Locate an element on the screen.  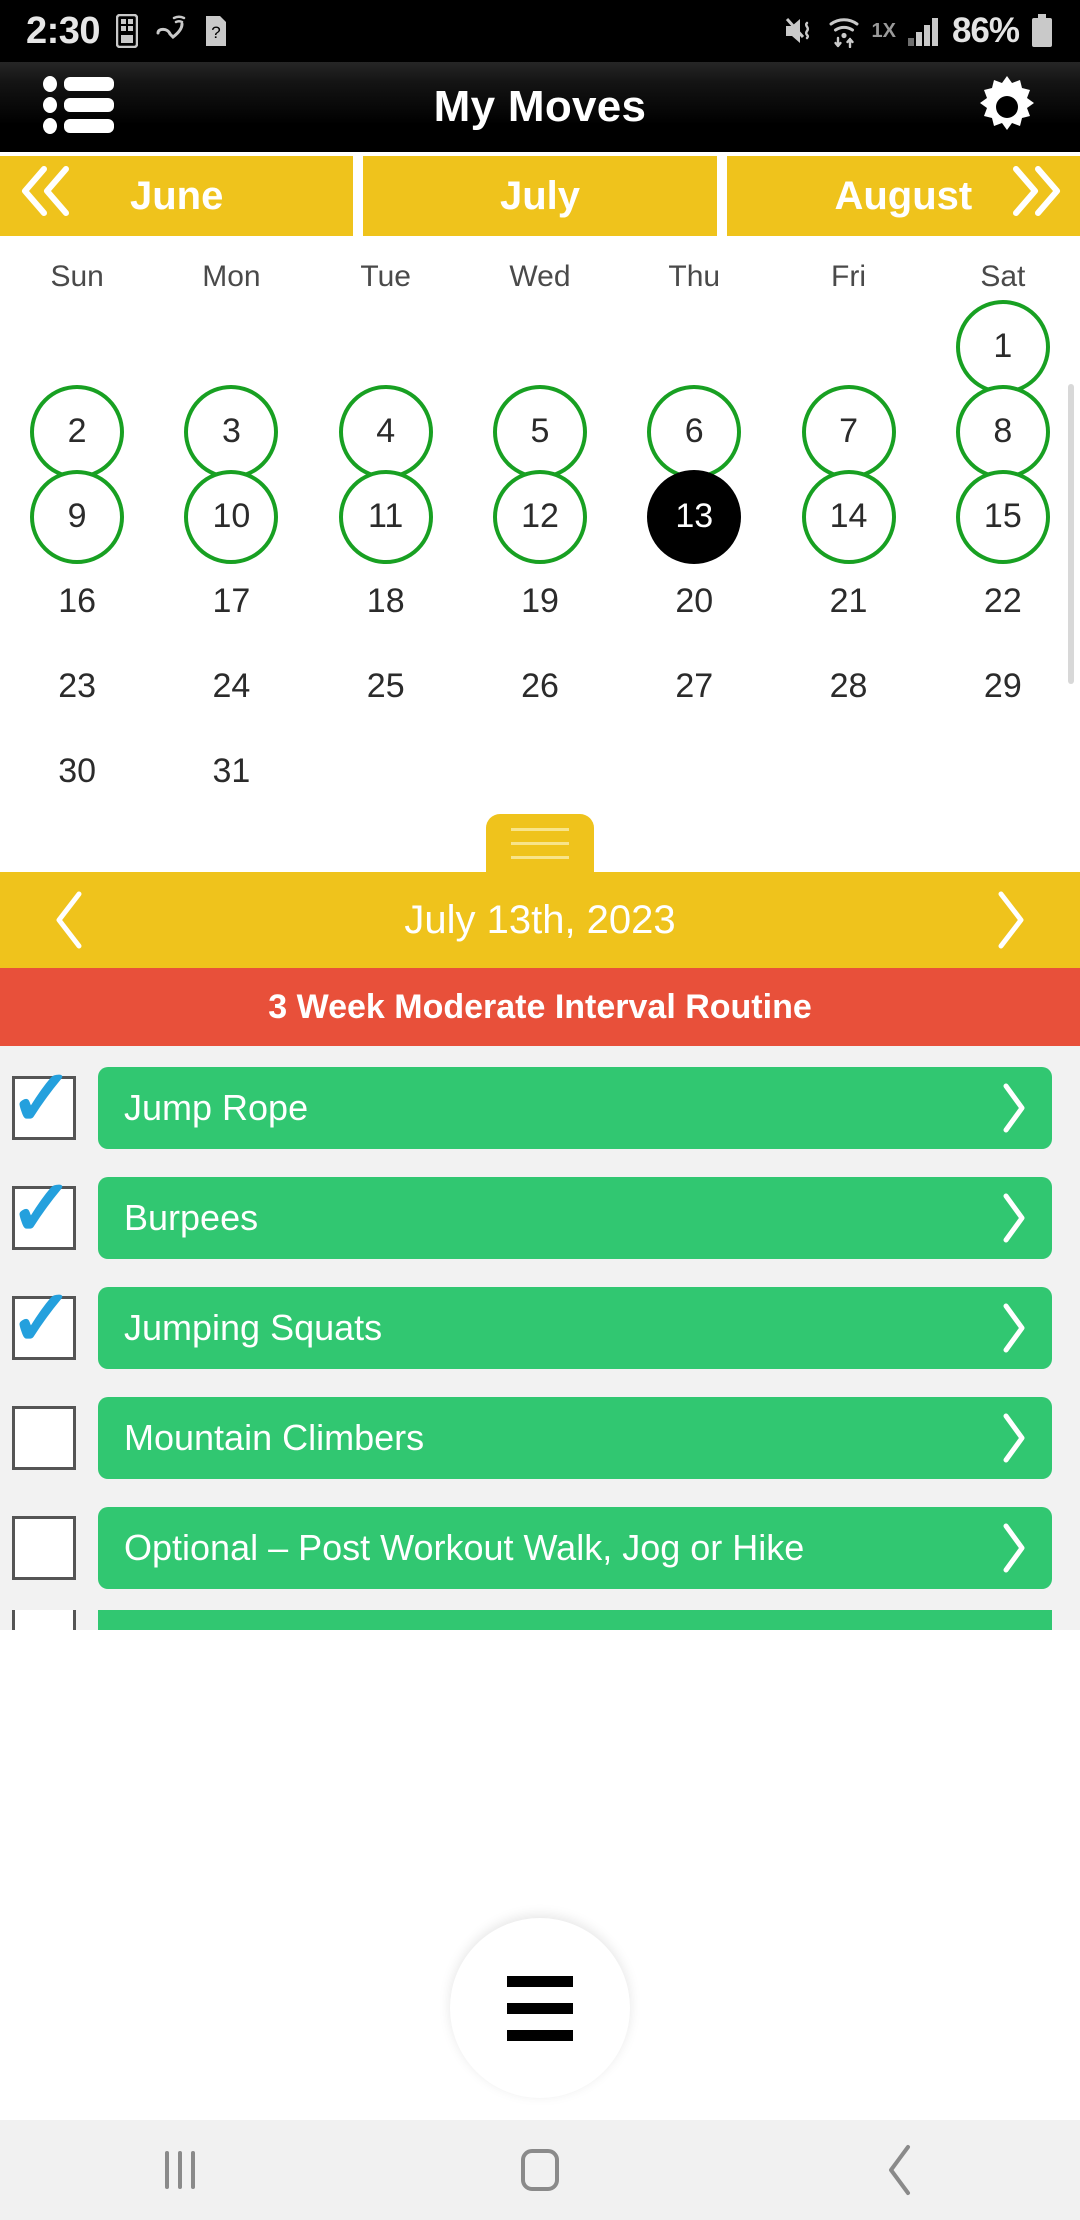
calendar-cell: 13 is located at coordinates (694, 516).